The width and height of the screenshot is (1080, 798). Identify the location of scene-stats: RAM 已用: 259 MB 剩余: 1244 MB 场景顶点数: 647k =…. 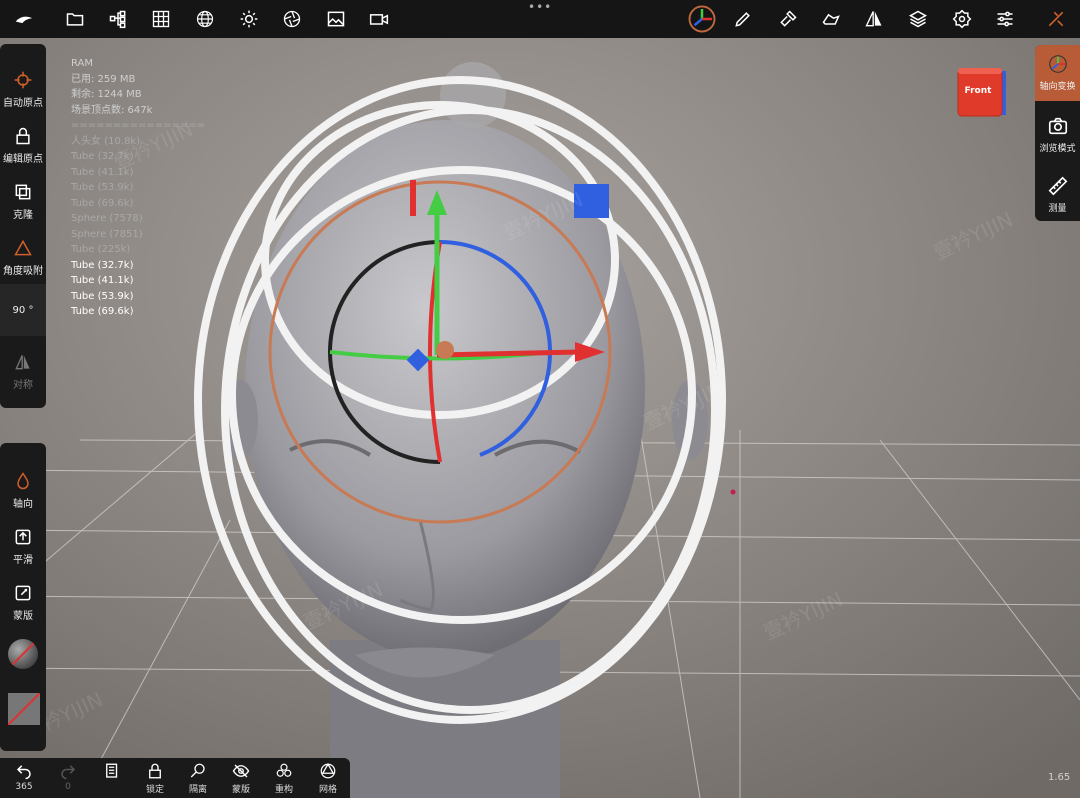
(138, 188).